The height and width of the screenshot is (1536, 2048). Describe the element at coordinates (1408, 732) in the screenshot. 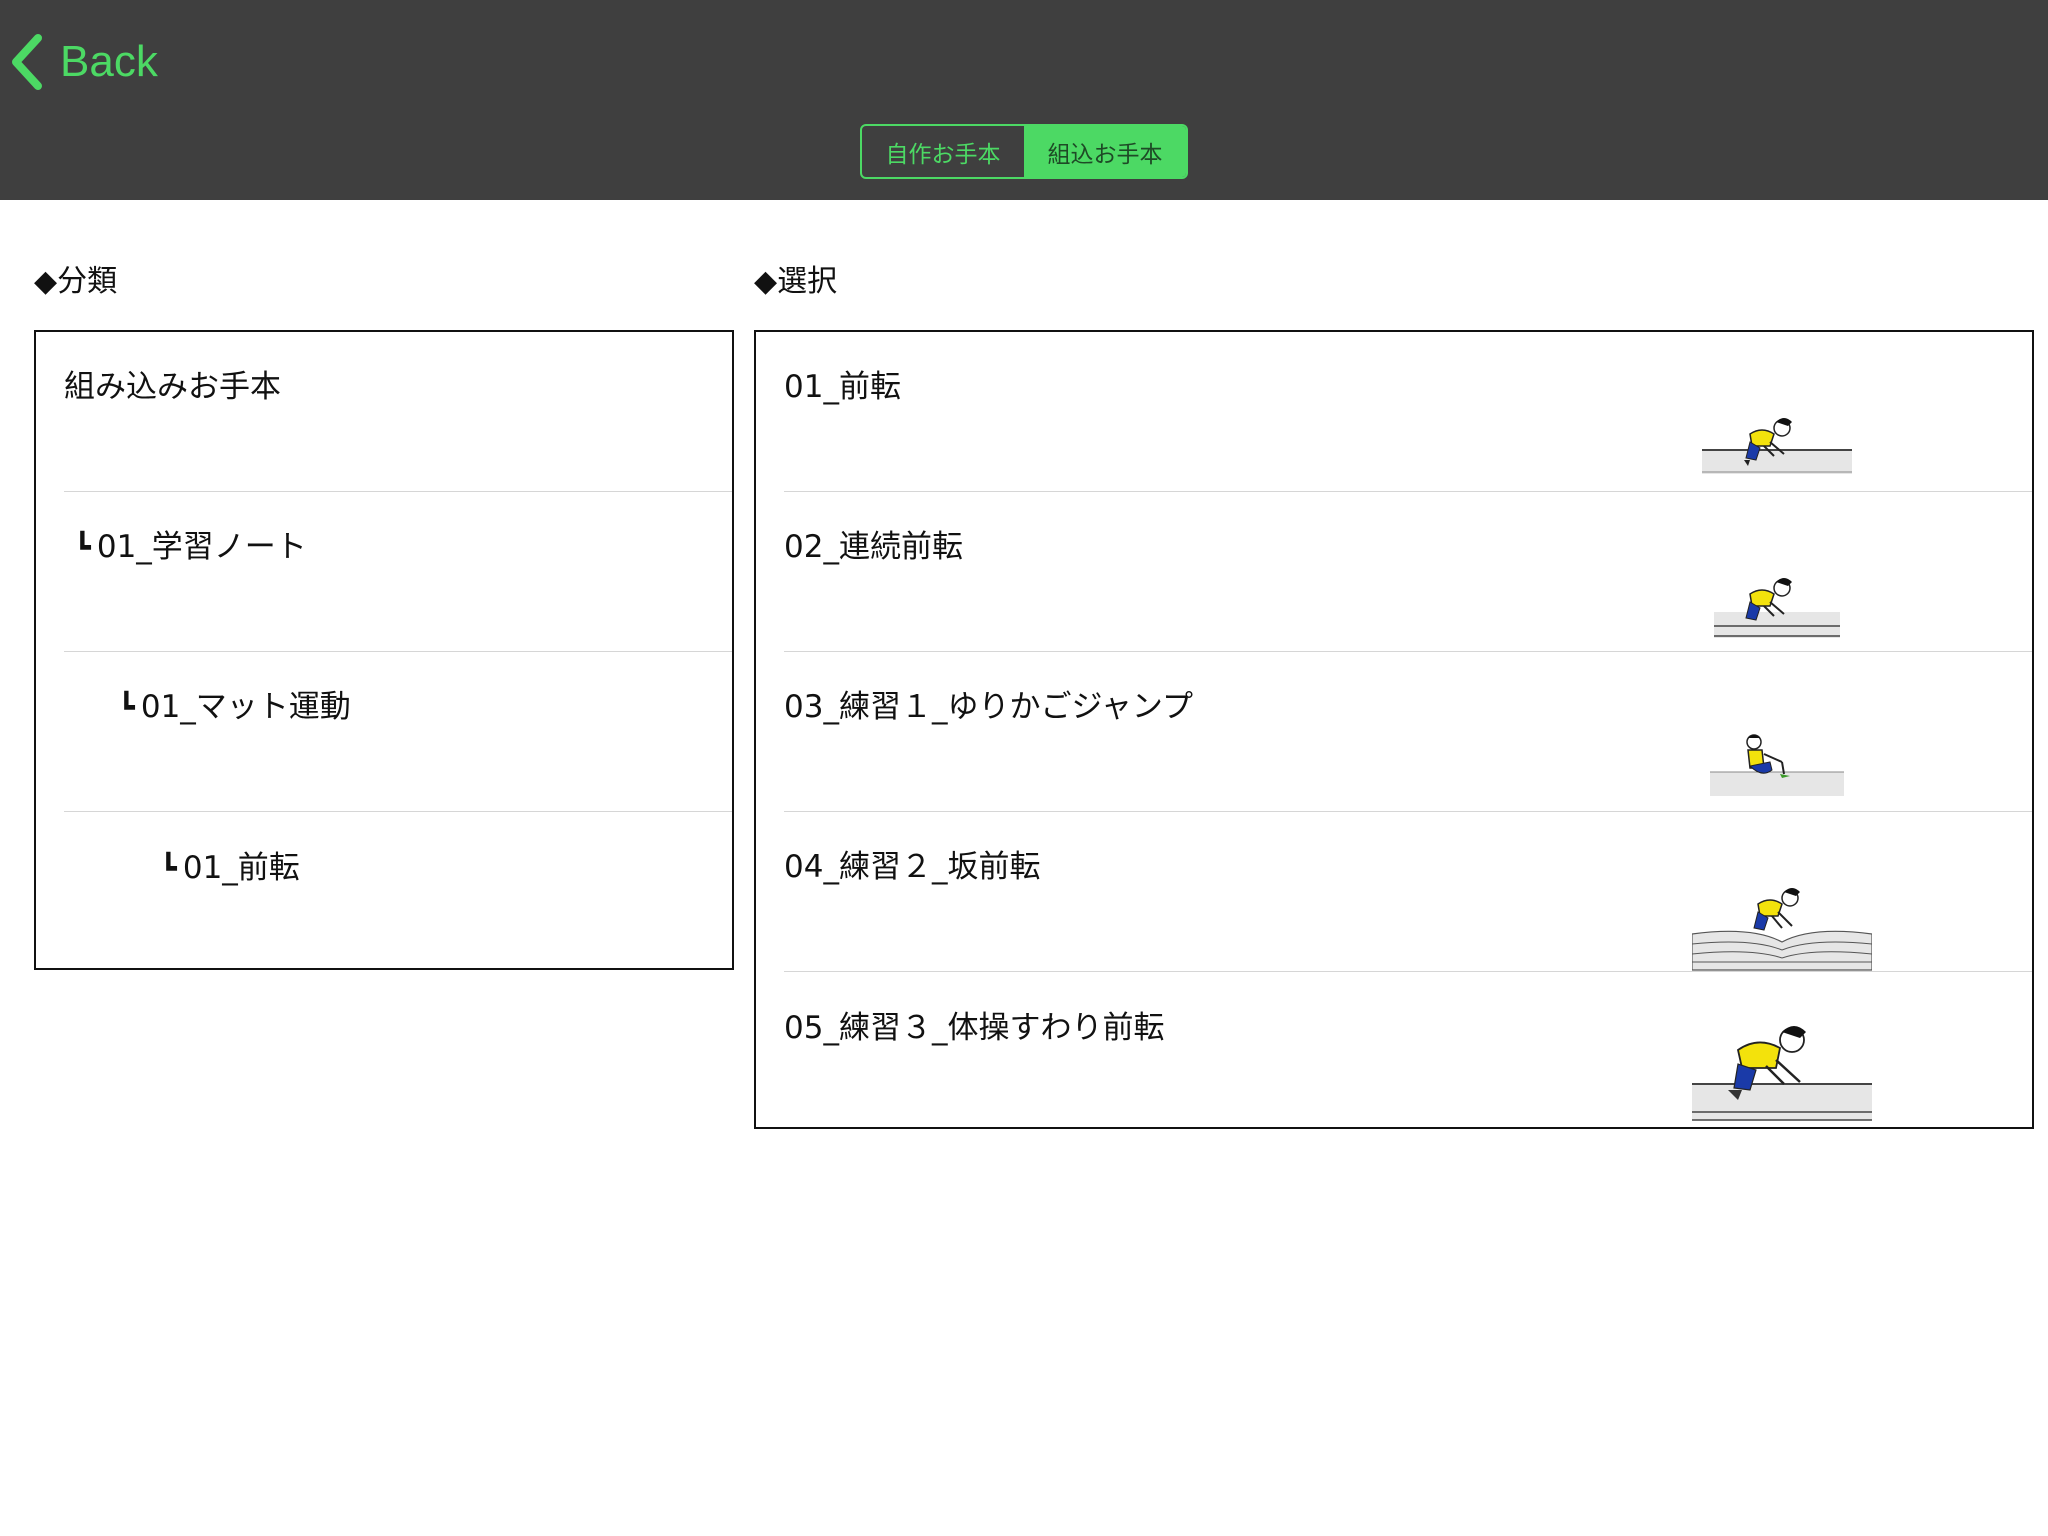

I see `selection-item: 03_練習１_ゆりかごジャンプ` at that location.